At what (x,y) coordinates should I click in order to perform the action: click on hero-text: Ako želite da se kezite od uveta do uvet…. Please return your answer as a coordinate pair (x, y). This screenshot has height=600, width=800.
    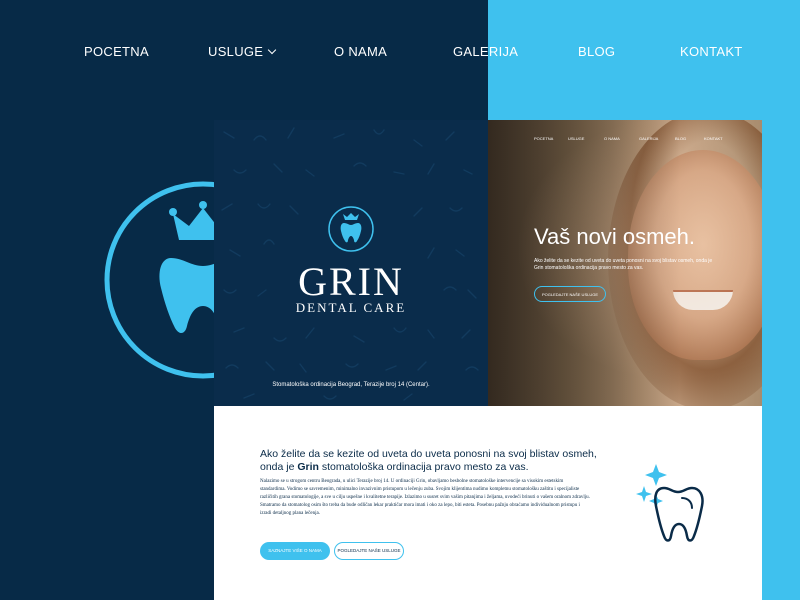
    Looking at the image, I should click on (623, 264).